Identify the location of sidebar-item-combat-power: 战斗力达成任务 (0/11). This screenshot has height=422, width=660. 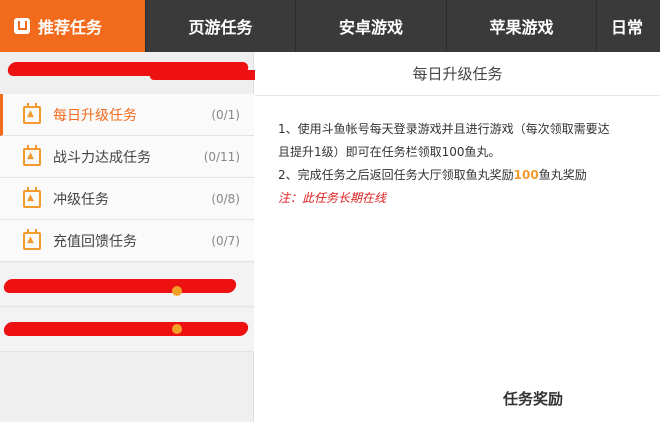
(127, 157).